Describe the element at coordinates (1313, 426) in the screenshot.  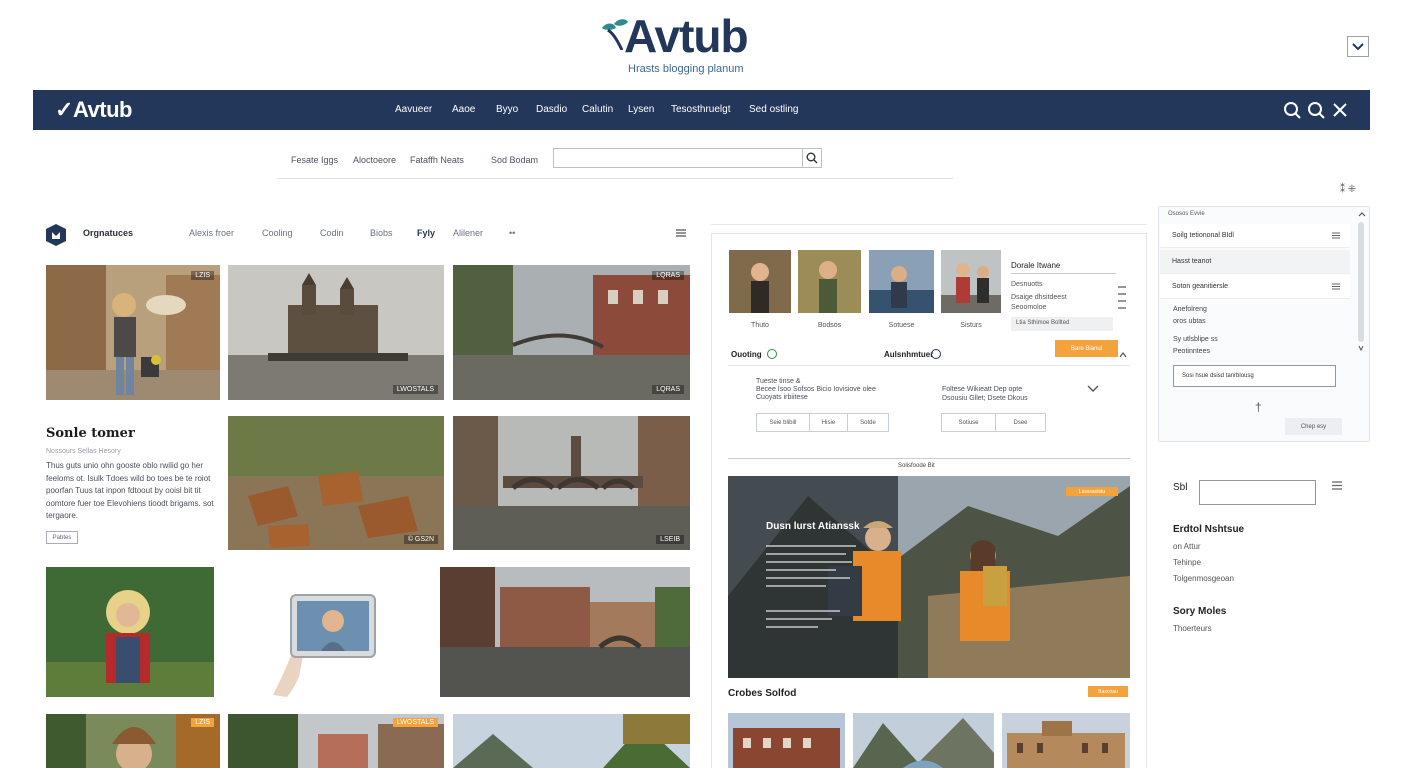
I see `sidebar-button: Chep esy` at that location.